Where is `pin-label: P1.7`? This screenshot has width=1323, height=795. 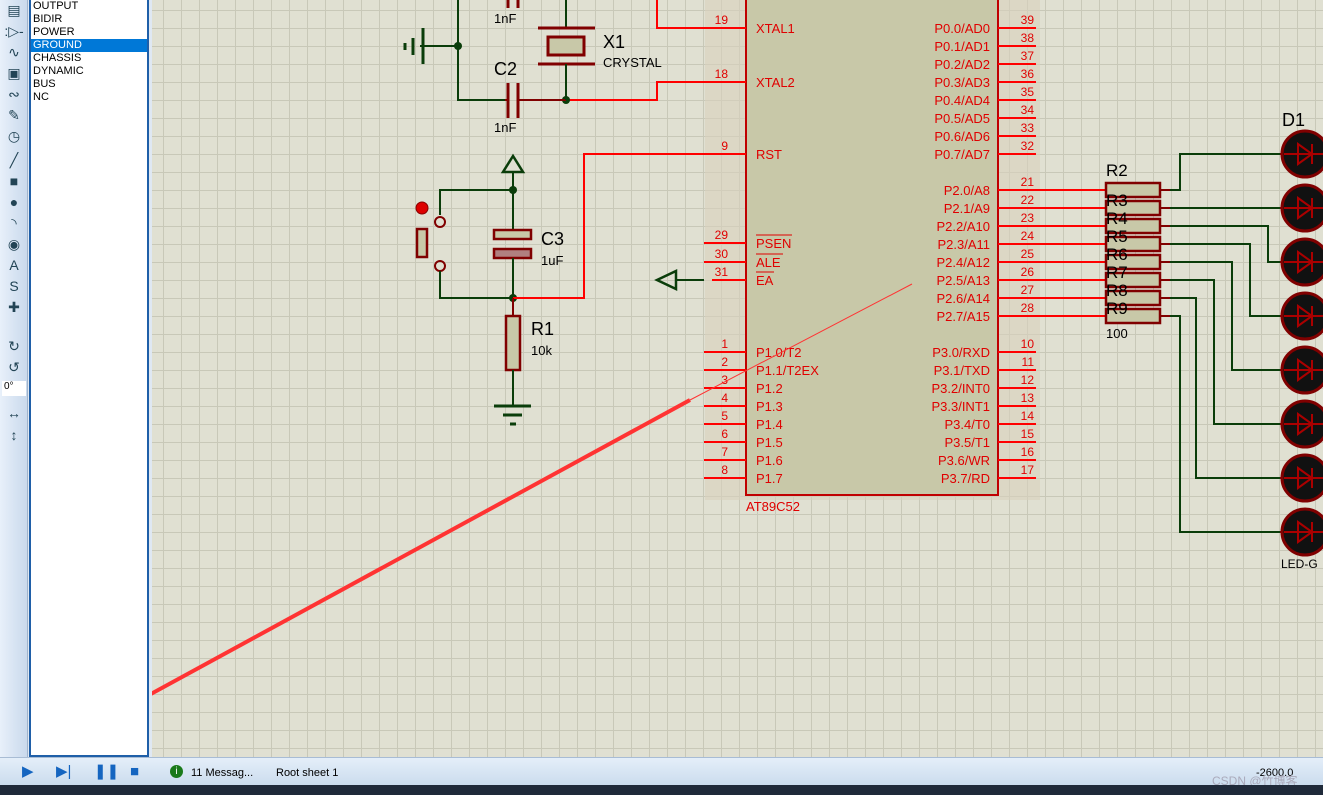 pin-label: P1.7 is located at coordinates (769, 478).